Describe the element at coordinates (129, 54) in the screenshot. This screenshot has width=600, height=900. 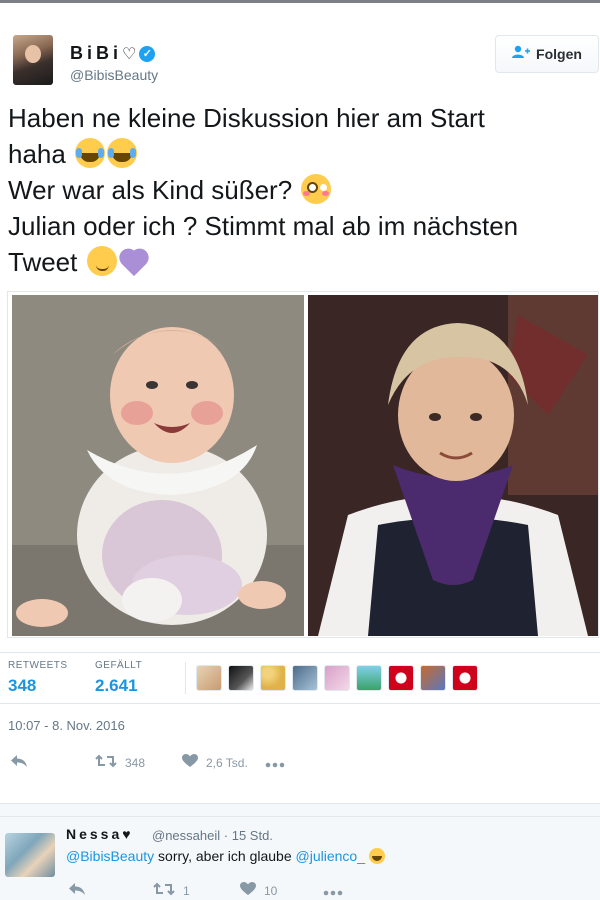
I see `name-heart-icon: ♡` at that location.